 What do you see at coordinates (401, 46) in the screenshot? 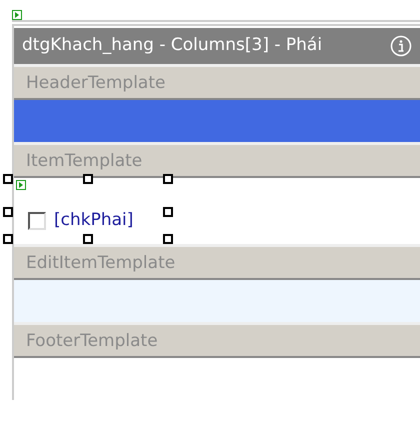
I see `info-icon` at bounding box center [401, 46].